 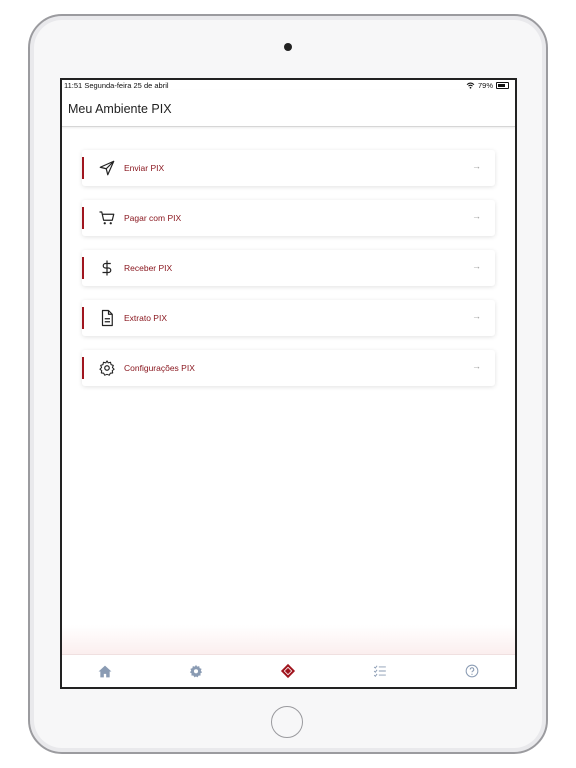 What do you see at coordinates (288, 218) in the screenshot?
I see `menu-item-pagar-com-pix: Pagar com PIX →` at bounding box center [288, 218].